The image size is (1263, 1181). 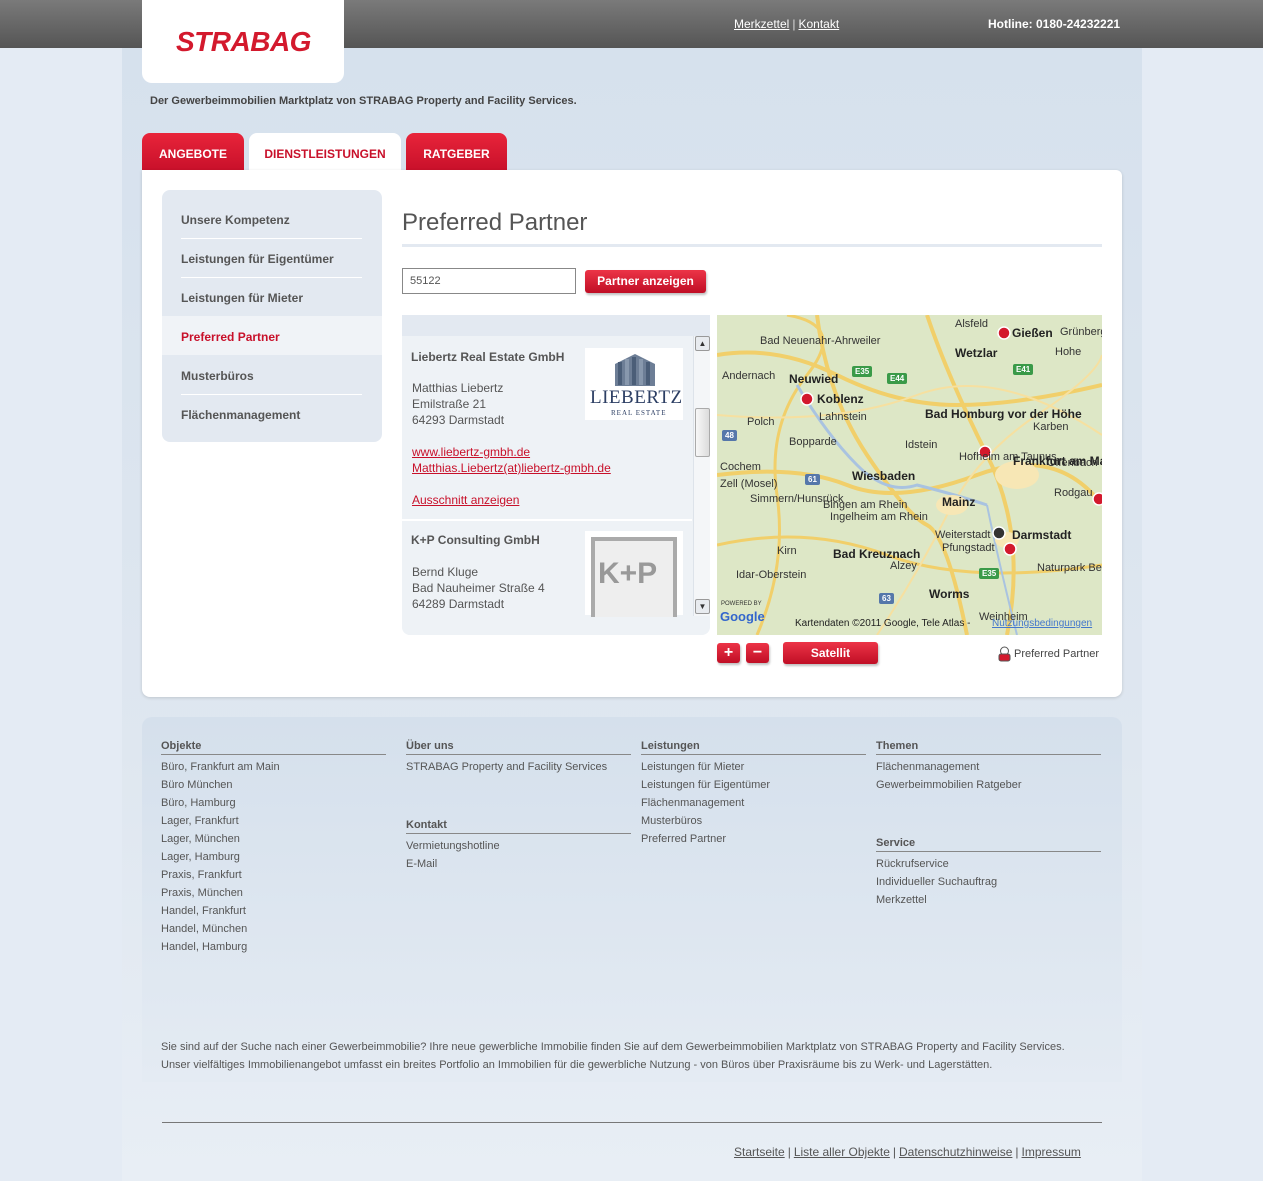 What do you see at coordinates (201, 875) in the screenshot?
I see `footer-link: Praxis, Frankfurt` at bounding box center [201, 875].